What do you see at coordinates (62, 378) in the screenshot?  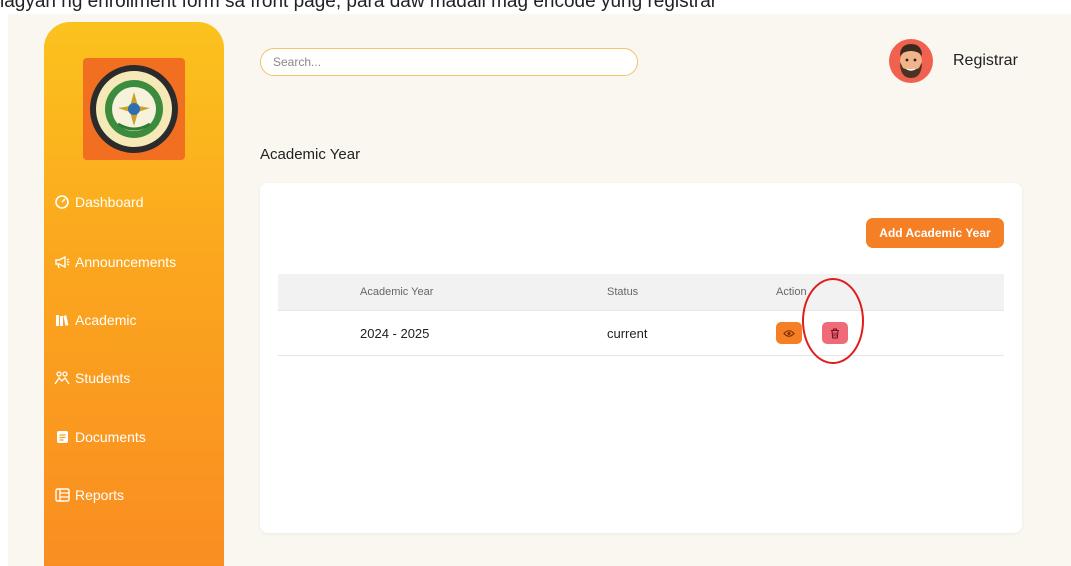 I see `students-icon` at bounding box center [62, 378].